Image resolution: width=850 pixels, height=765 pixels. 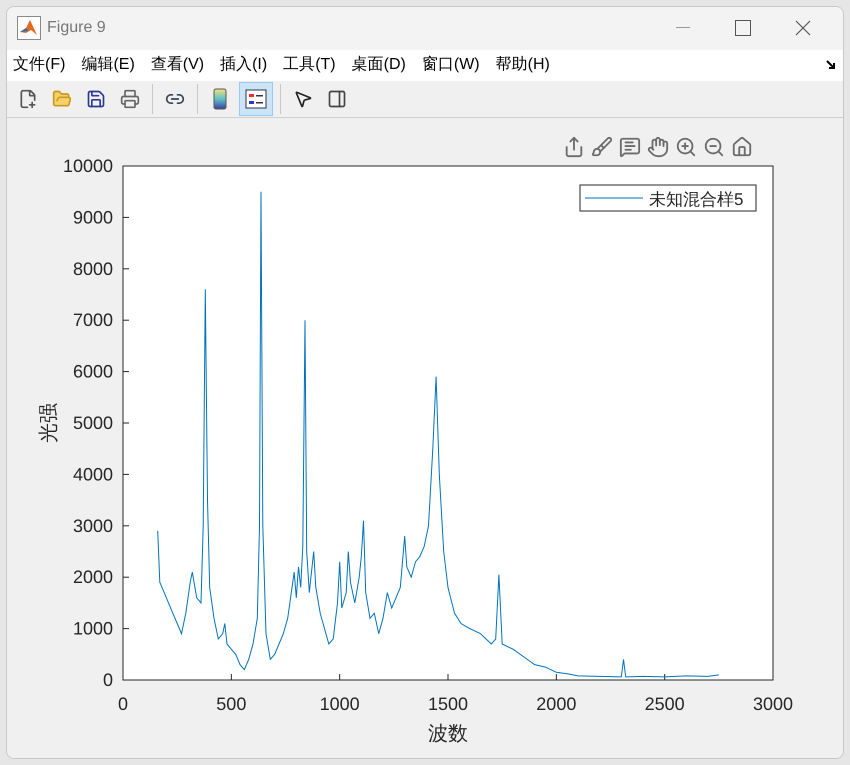 What do you see at coordinates (92, 526) in the screenshot?
I see `y-tick-label: 3000` at bounding box center [92, 526].